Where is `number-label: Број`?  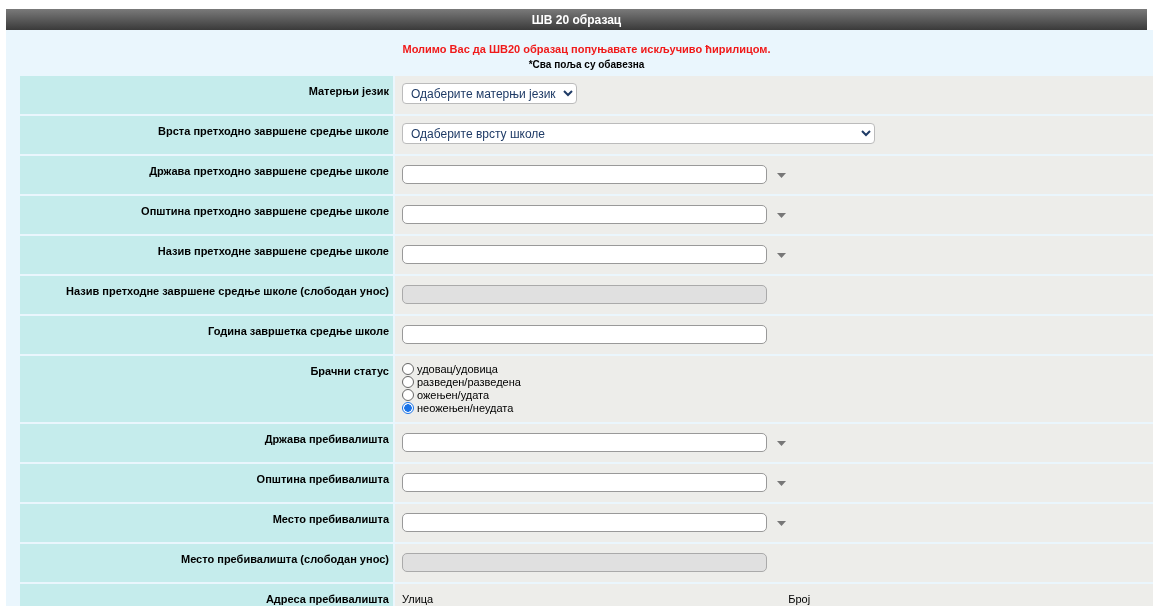 number-label: Број is located at coordinates (799, 599).